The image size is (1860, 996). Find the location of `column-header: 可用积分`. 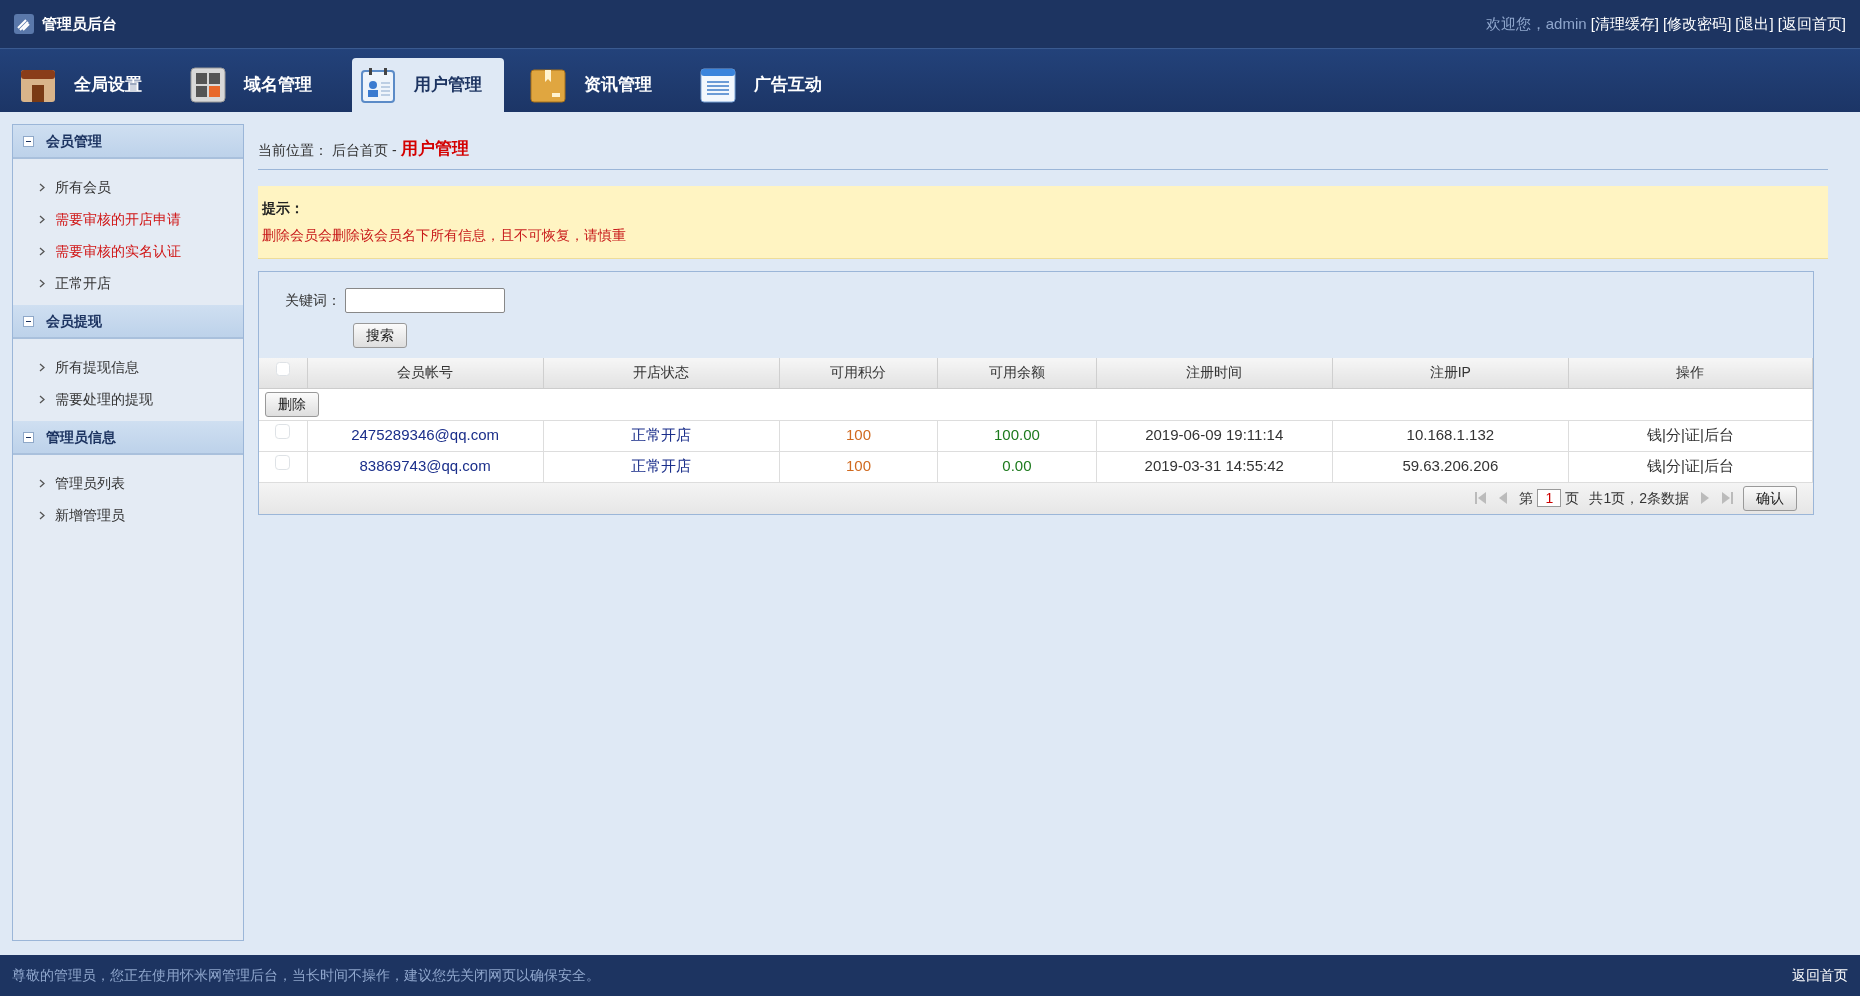

column-header: 可用积分 is located at coordinates (858, 372).